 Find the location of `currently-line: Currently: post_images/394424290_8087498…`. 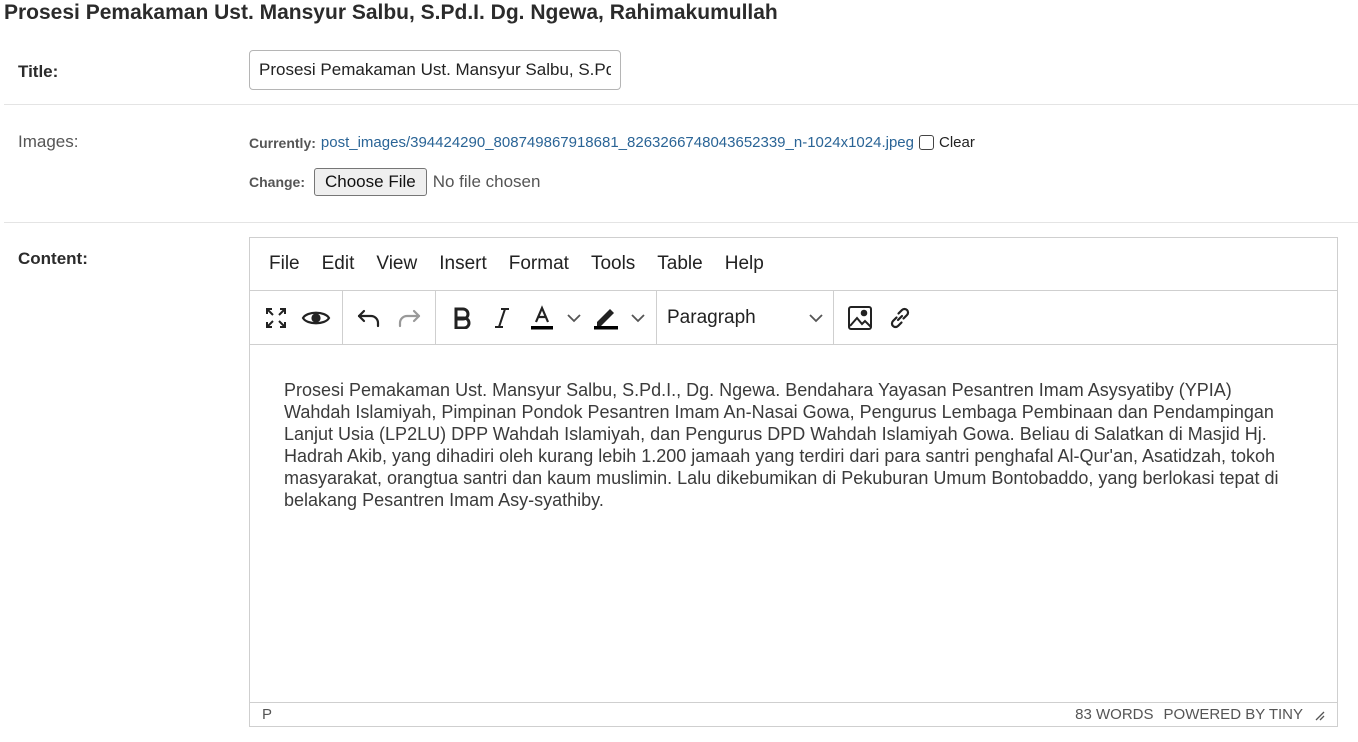

currently-line: Currently: post_images/394424290_8087498… is located at coordinates (612, 142).